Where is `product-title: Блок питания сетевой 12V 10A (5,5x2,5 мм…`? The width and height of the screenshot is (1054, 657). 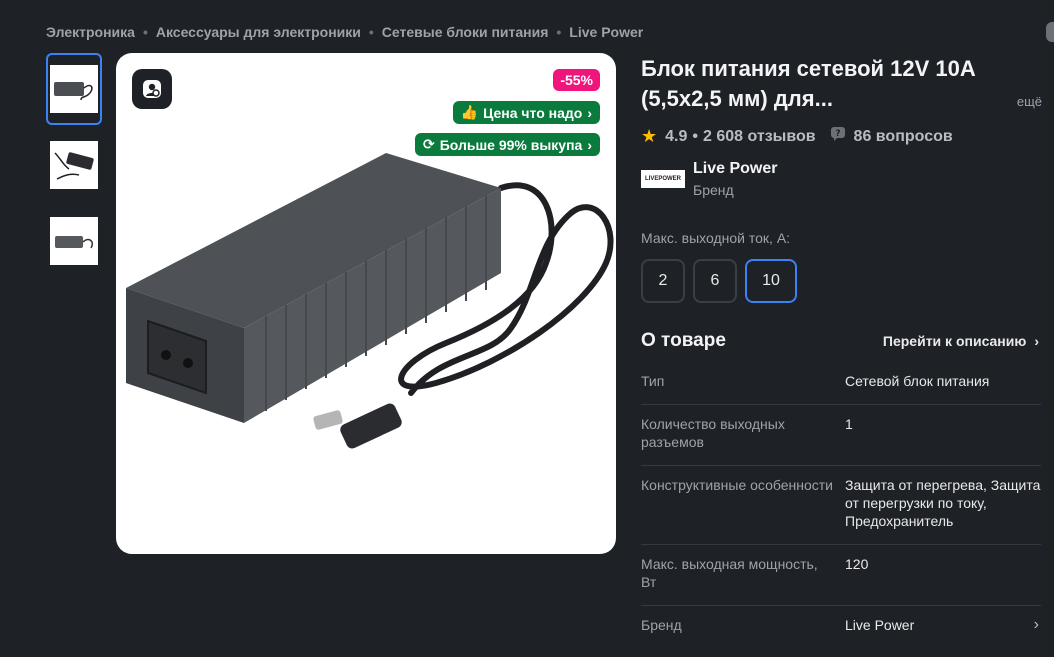 product-title: Блок питания сетевой 12V 10A (5,5x2,5 мм… is located at coordinates (808, 83).